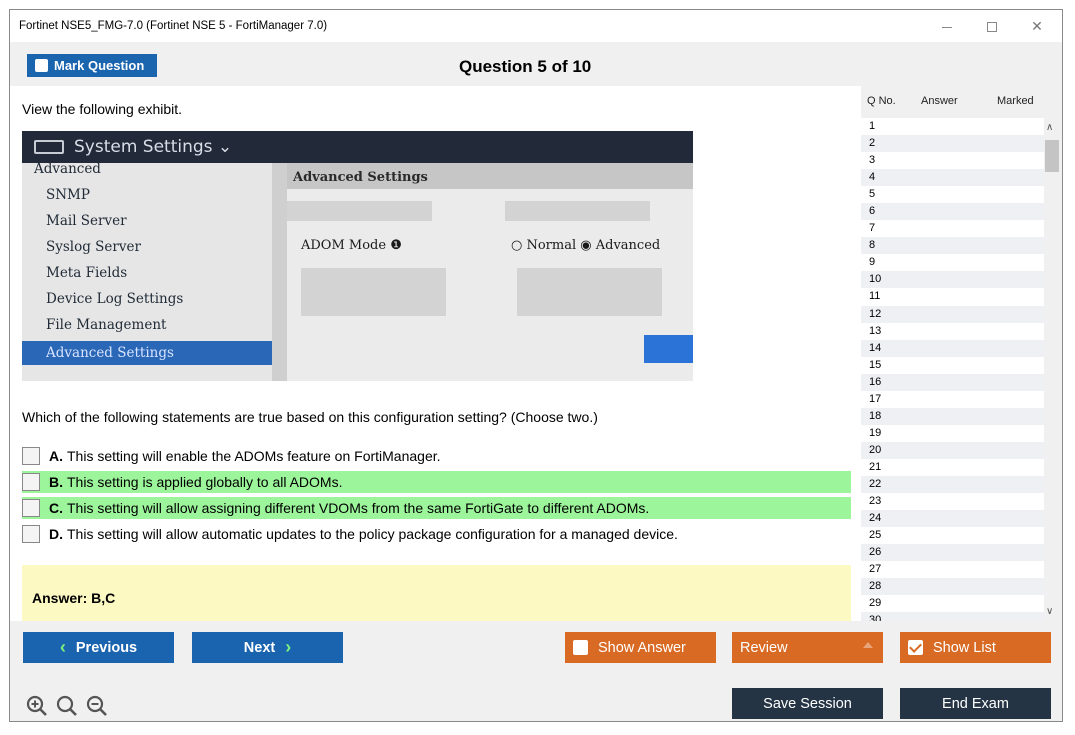  I want to click on question-list-row: 2, so click(952, 144).